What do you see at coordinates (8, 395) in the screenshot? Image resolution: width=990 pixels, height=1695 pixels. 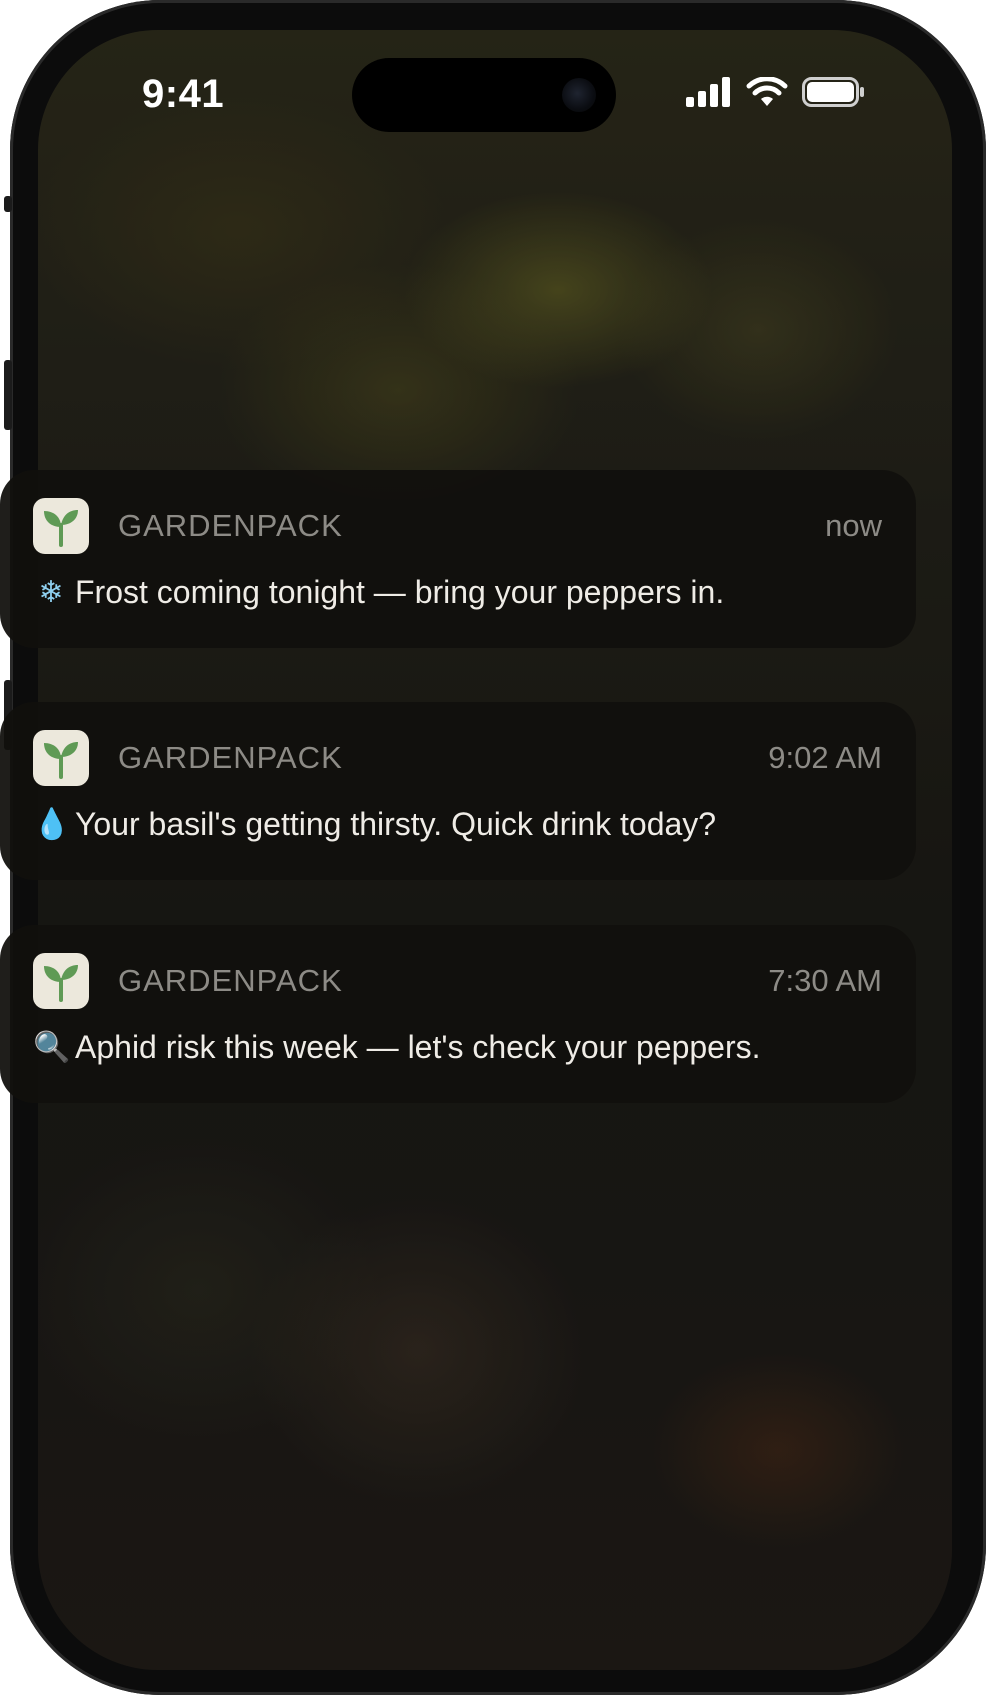 I see `volume-up-button` at bounding box center [8, 395].